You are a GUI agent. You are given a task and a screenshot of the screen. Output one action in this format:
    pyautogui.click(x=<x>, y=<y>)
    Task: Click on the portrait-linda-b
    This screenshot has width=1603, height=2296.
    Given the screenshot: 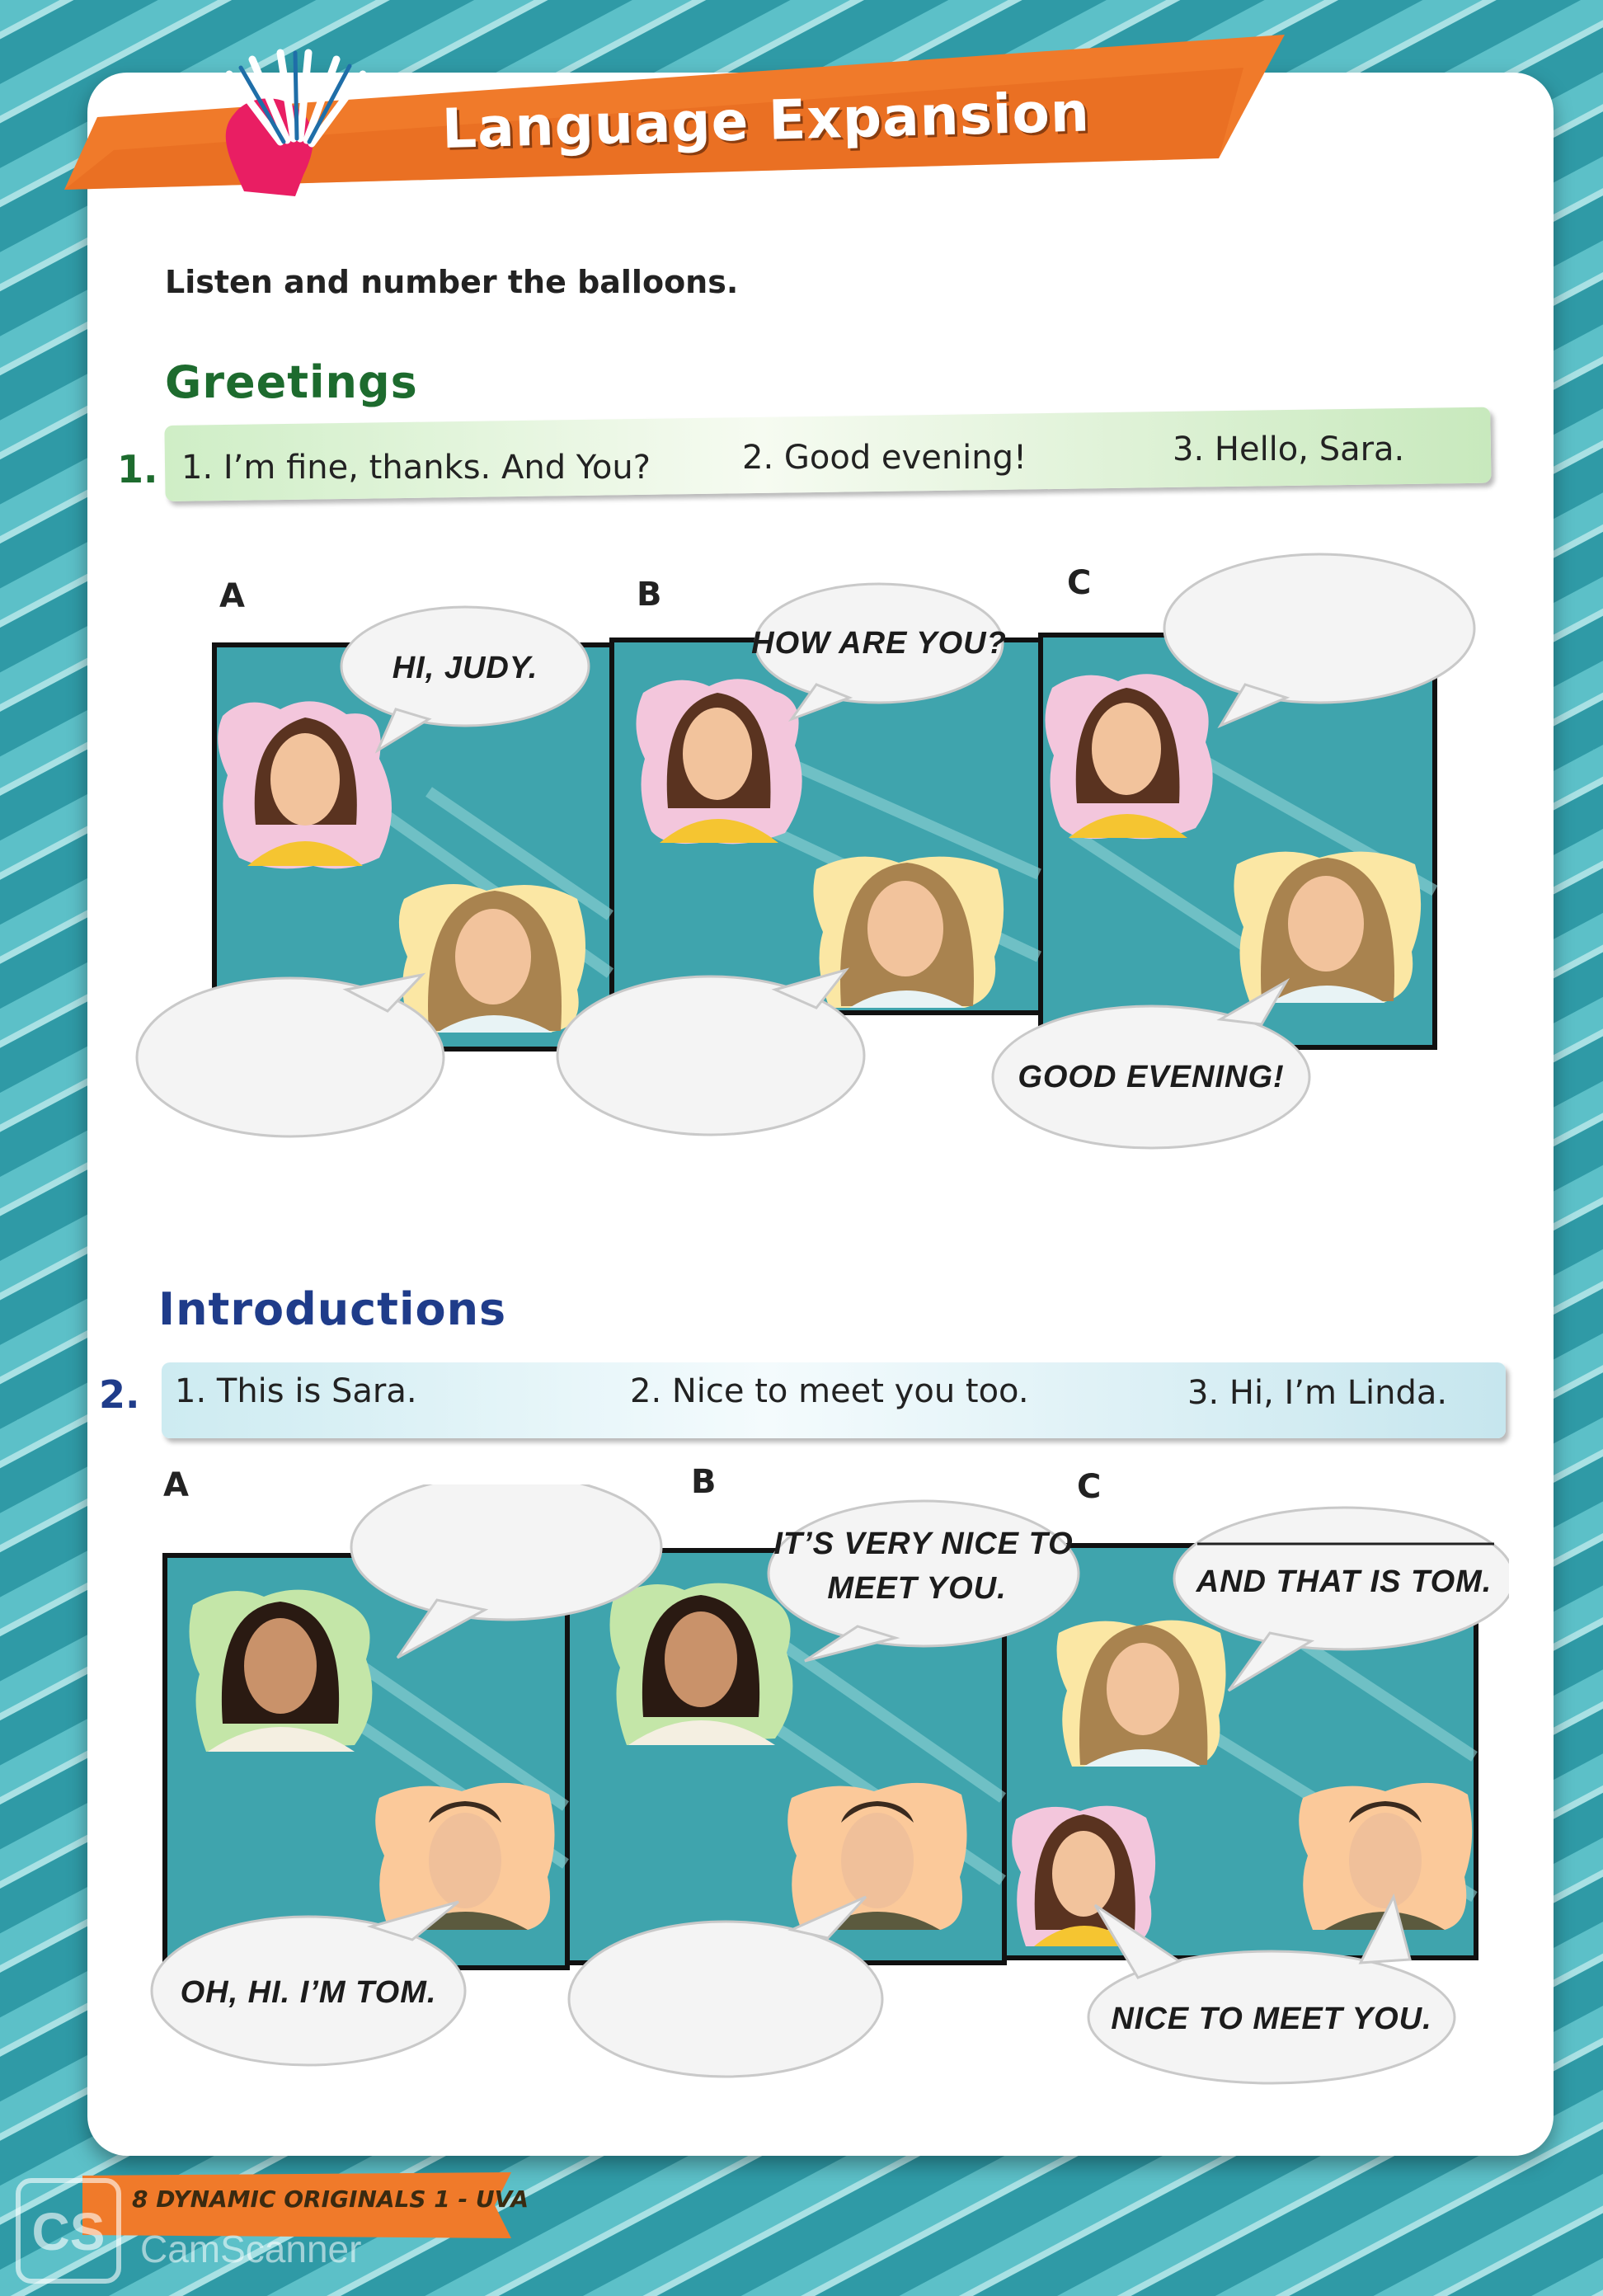 What is the action you would take?
    pyautogui.click(x=701, y=1664)
    